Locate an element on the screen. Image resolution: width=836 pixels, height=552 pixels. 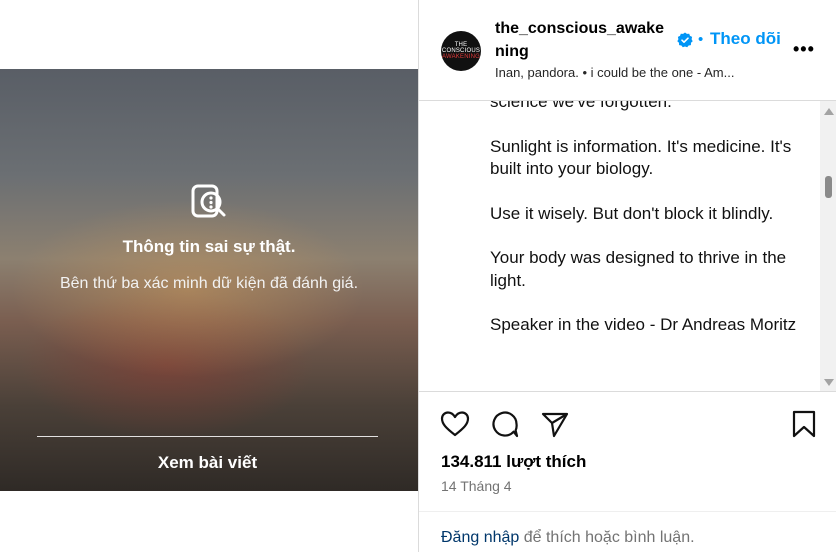
overlay-divider is located at coordinates (207, 436).